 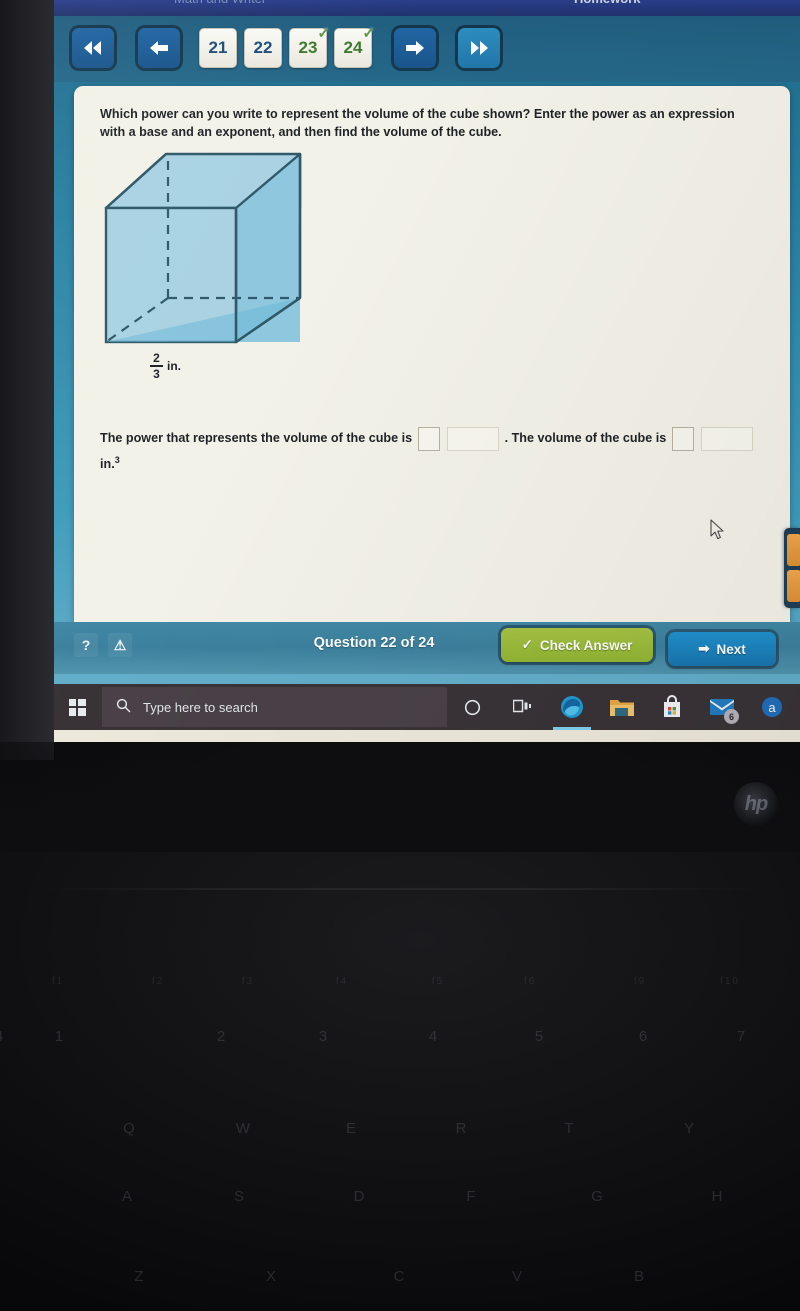 I want to click on search-box: Type here to search, so click(x=274, y=707).